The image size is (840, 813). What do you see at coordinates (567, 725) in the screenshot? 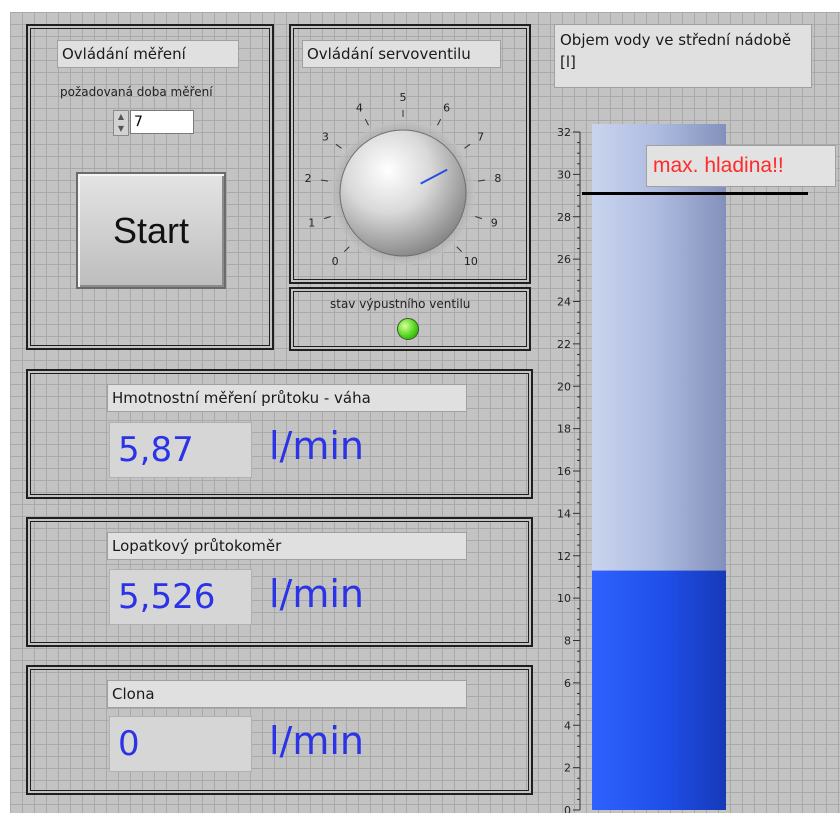
I see `tank-tick-label: 4` at bounding box center [567, 725].